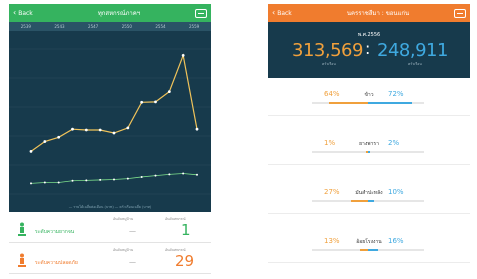  Describe the element at coordinates (329, 64) in the screenshot. I see `left-unit: ครัวเรือน` at that location.